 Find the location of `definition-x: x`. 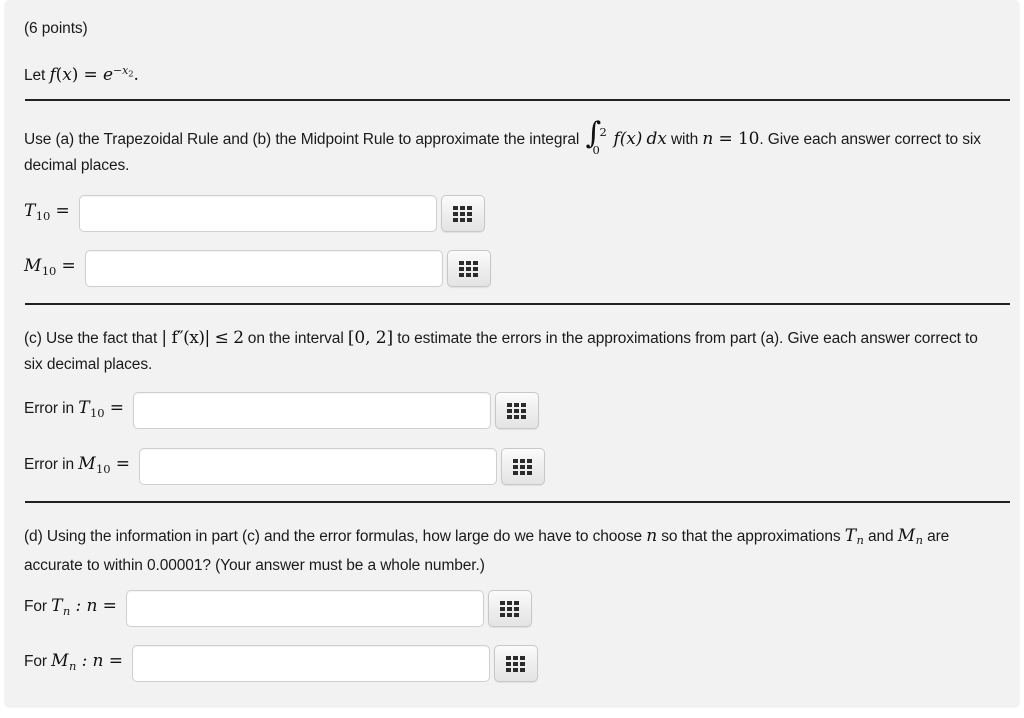

definition-x: x is located at coordinates (67, 75).